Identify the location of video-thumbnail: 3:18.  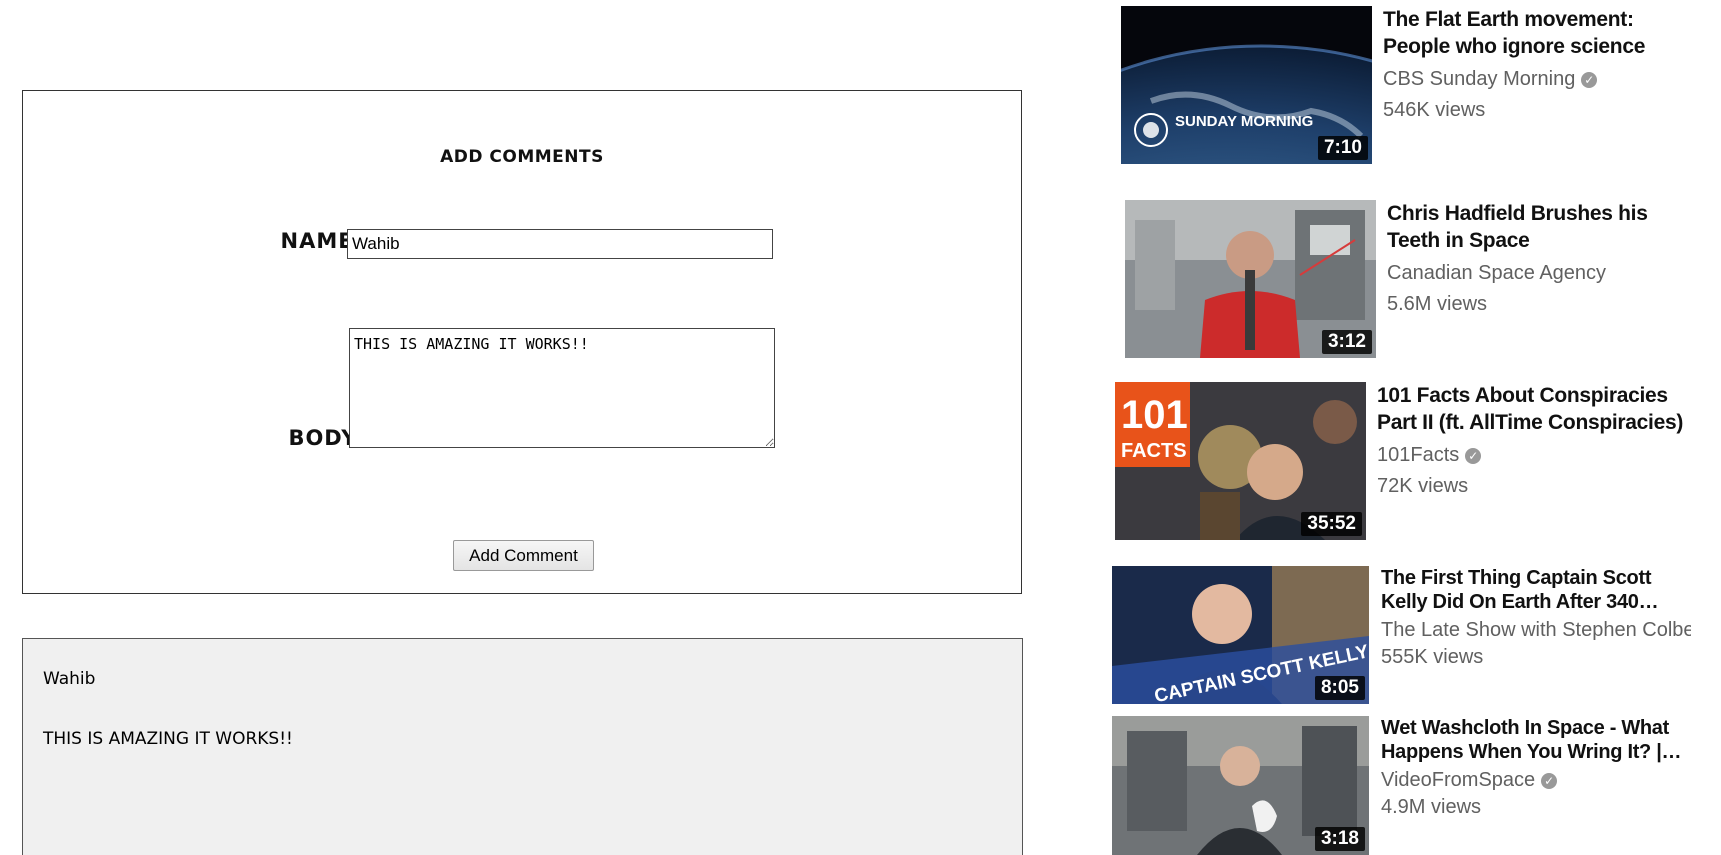
(1240, 785).